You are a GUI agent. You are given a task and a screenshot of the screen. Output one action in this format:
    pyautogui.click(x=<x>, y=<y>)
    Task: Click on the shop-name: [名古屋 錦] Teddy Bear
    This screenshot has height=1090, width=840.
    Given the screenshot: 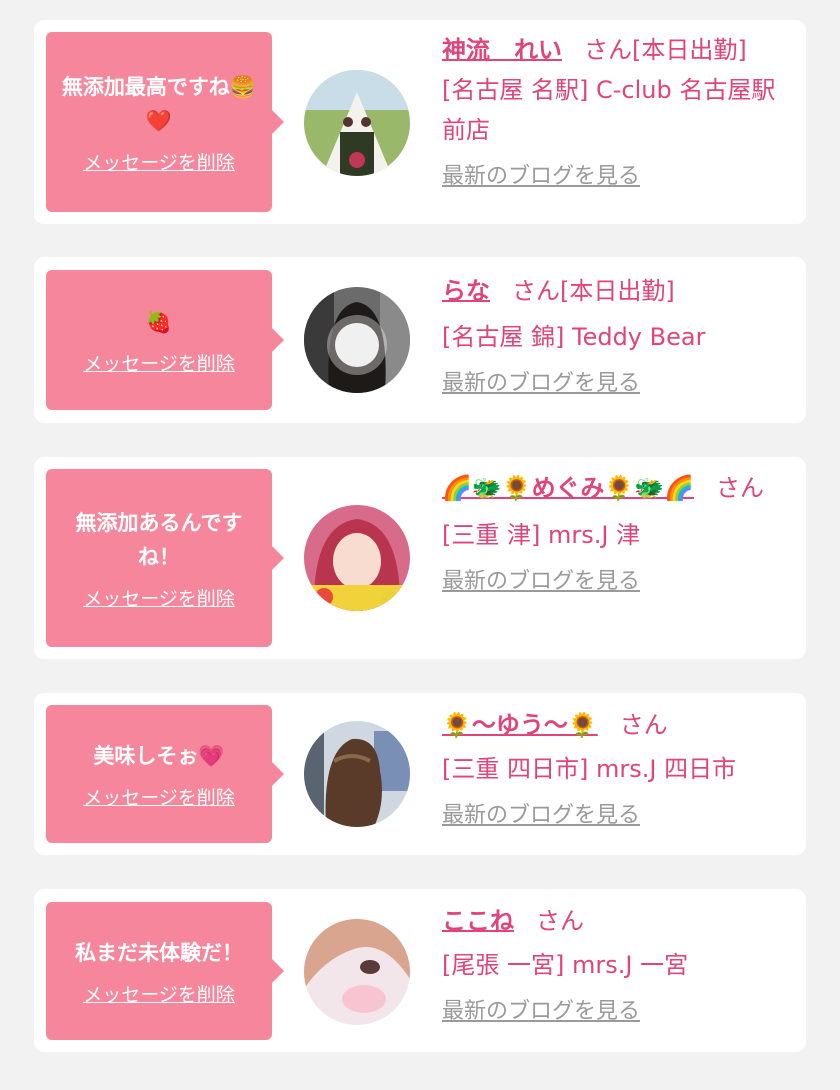 What is the action you would take?
    pyautogui.click(x=574, y=337)
    